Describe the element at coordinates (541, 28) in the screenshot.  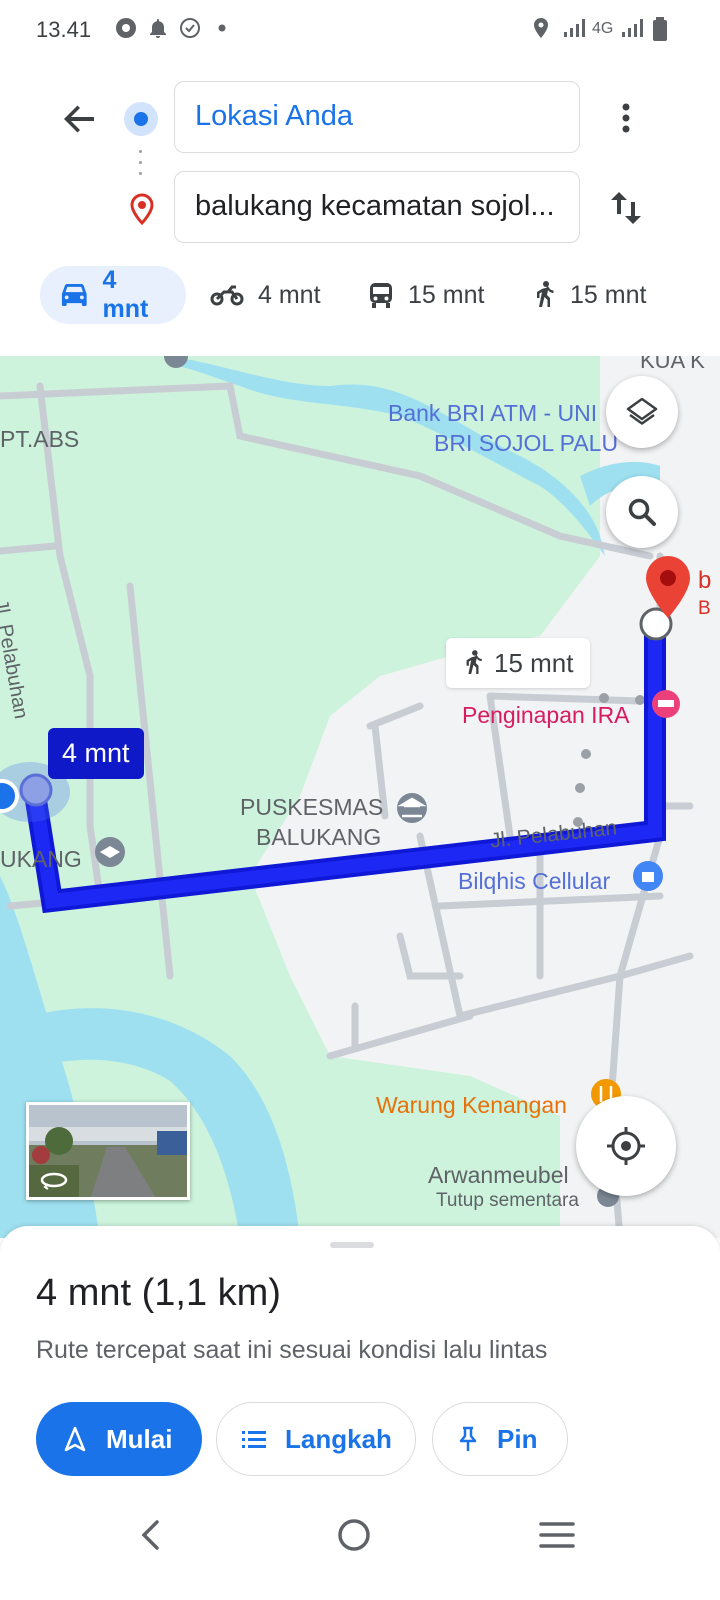
I see `location-icon` at that location.